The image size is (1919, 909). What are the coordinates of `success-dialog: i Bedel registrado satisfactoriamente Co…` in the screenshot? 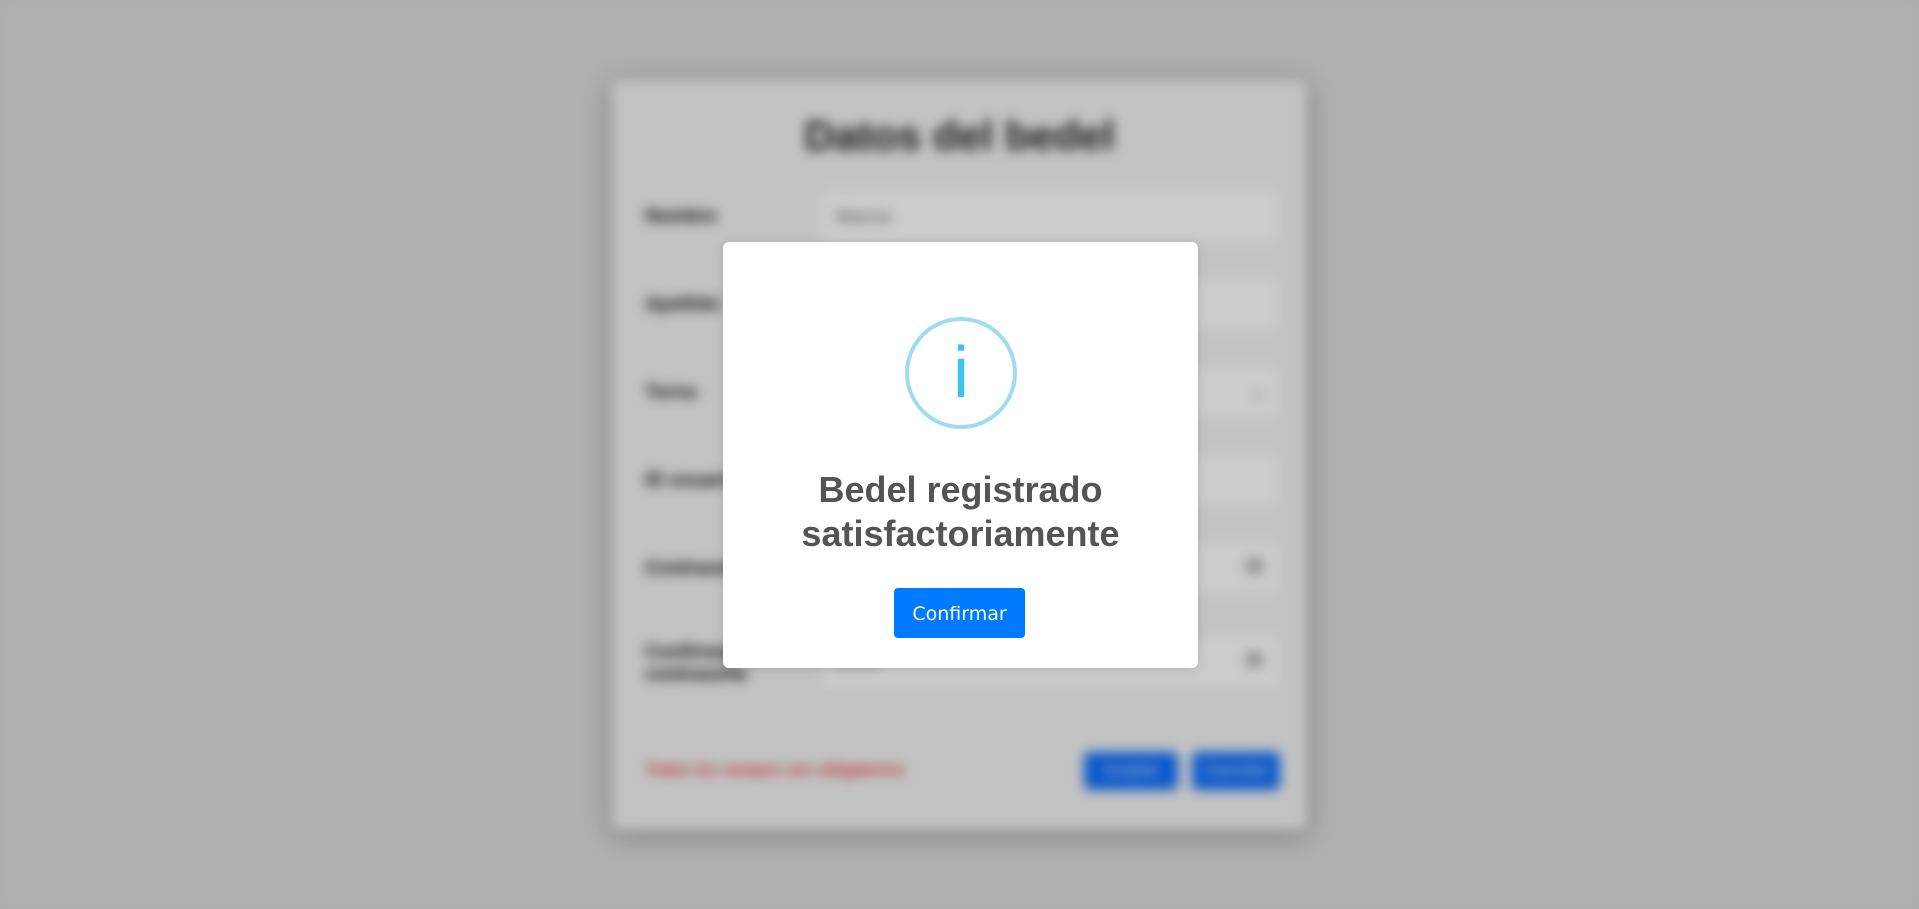 It's located at (960, 455).